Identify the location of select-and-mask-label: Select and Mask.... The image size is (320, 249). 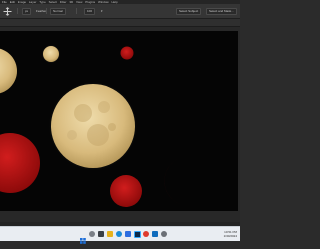
(221, 11).